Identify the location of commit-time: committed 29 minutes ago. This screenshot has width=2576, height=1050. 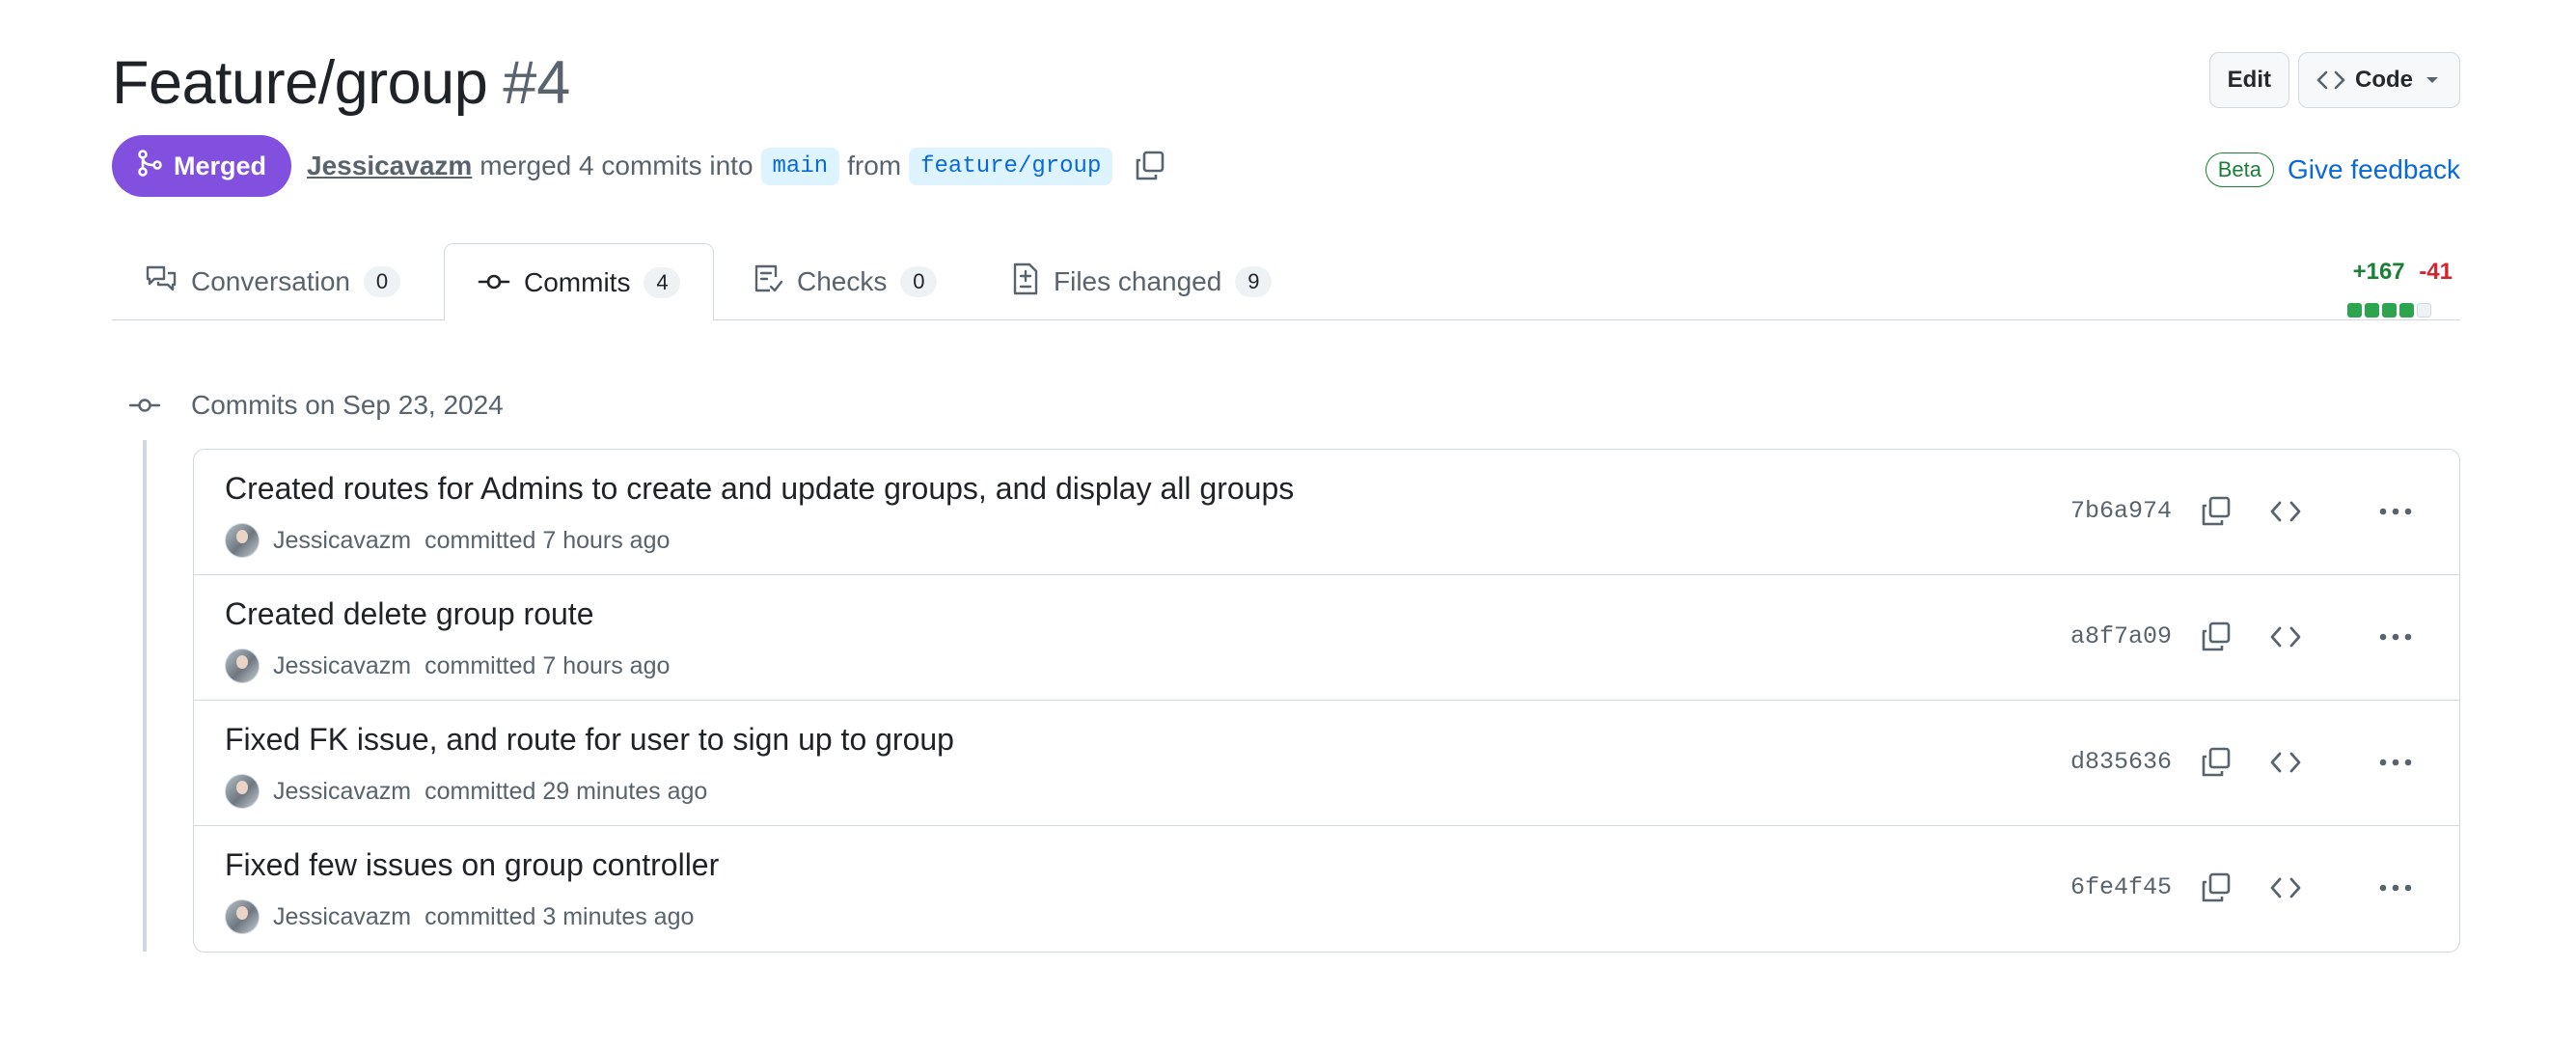
(567, 791).